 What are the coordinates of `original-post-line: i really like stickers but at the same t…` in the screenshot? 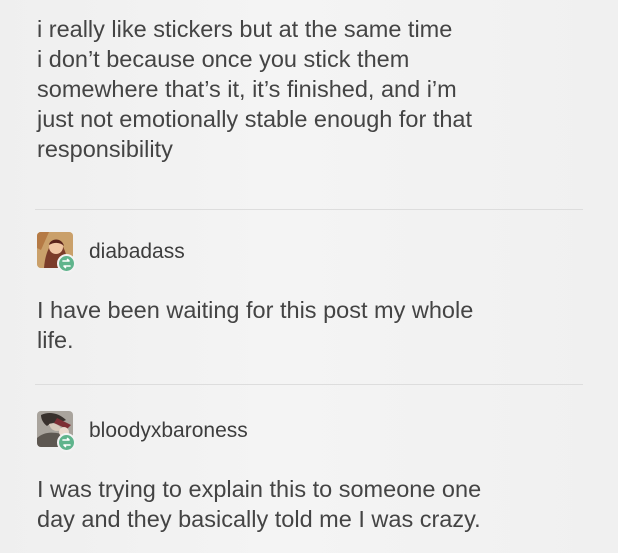 It's located at (245, 29).